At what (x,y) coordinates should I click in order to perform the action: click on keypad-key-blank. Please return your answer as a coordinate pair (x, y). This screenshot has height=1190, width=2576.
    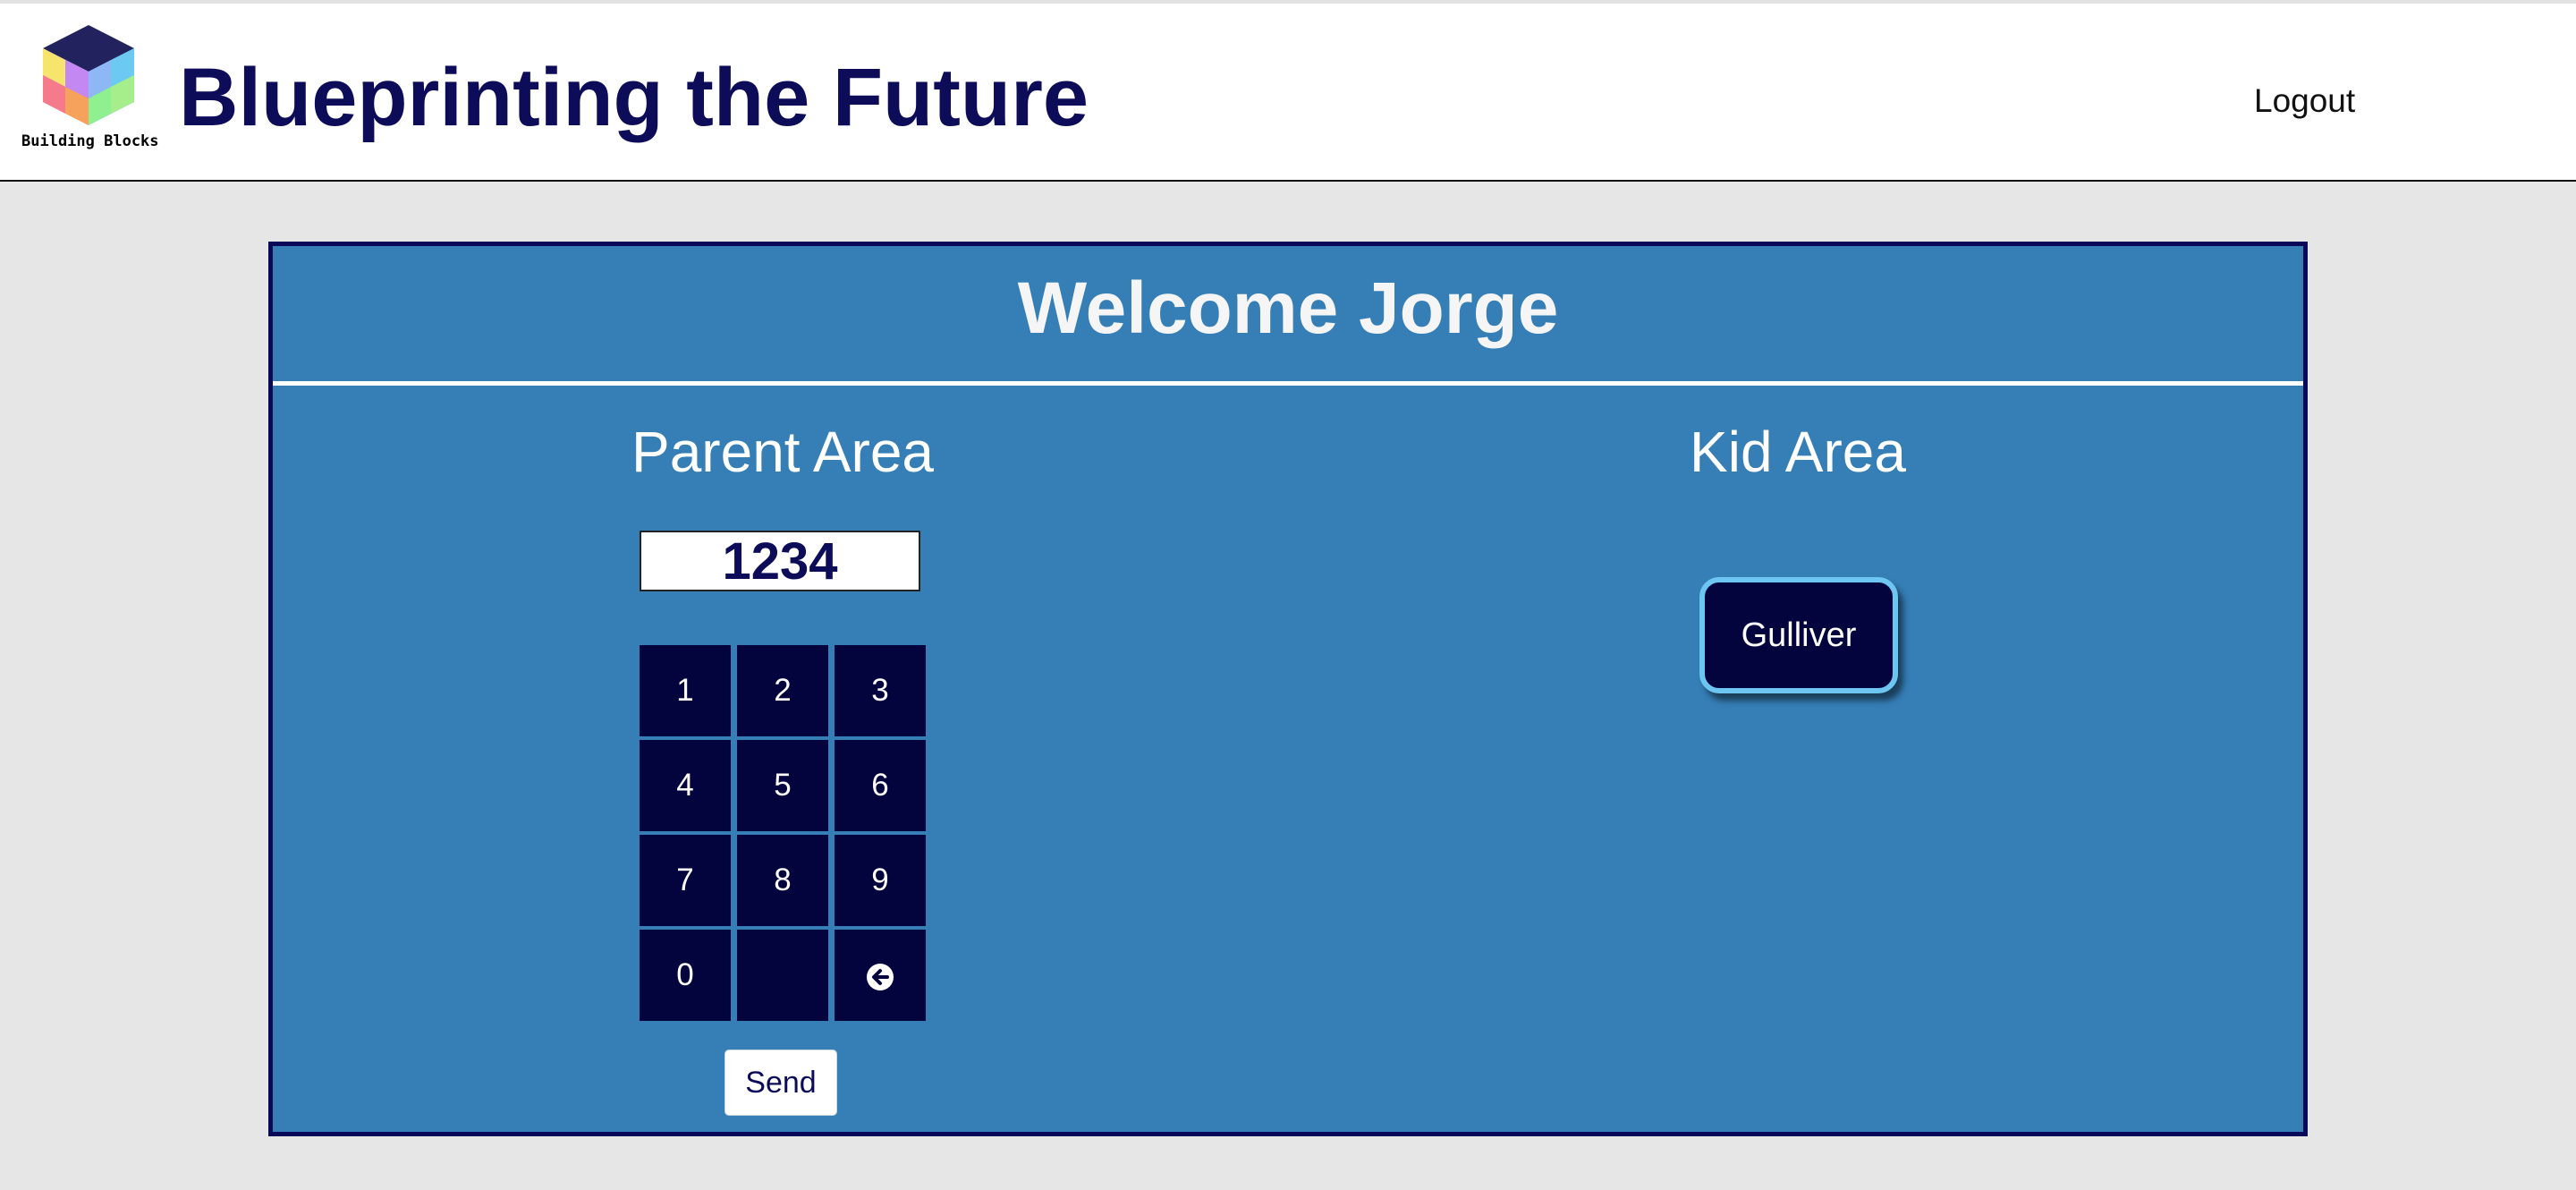
    Looking at the image, I should click on (782, 975).